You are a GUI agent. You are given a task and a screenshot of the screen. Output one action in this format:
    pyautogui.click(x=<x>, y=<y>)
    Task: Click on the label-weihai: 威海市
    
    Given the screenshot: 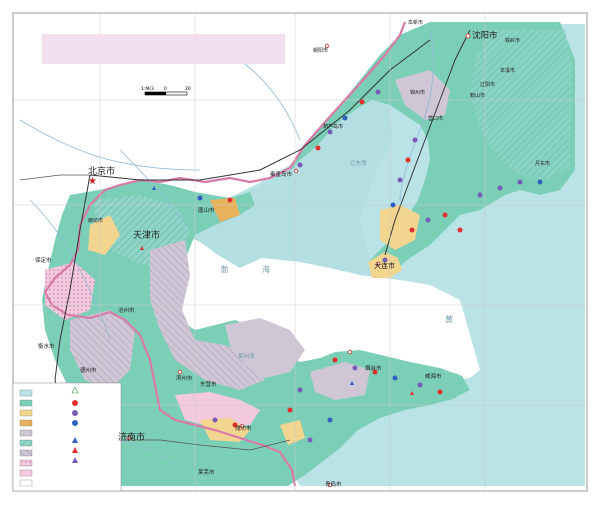 What is the action you would take?
    pyautogui.click(x=433, y=376)
    